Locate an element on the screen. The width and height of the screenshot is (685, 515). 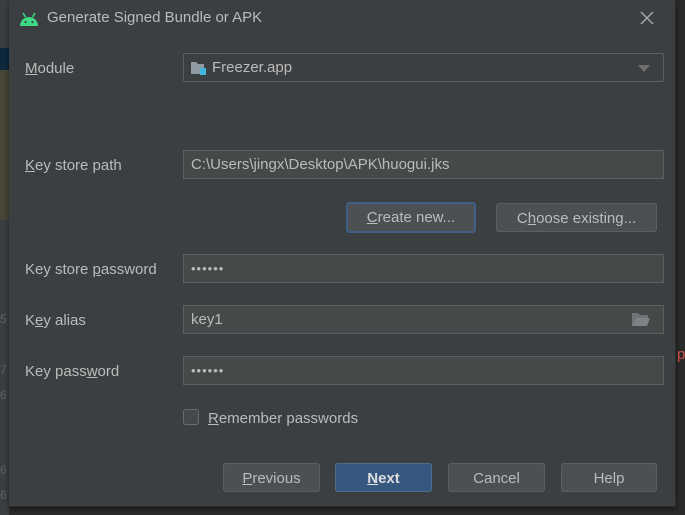
mnemonic-letter: P is located at coordinates (247, 478).